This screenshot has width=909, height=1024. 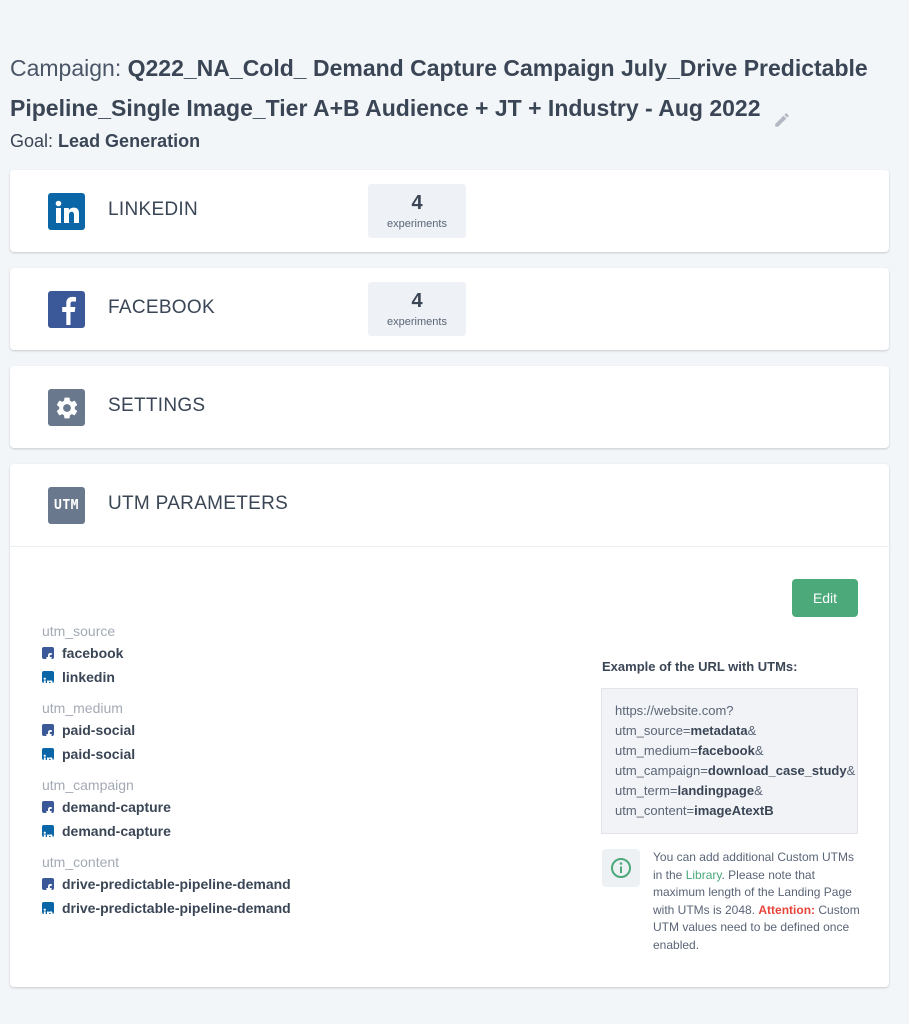 I want to click on library-link: Library, so click(x=704, y=875).